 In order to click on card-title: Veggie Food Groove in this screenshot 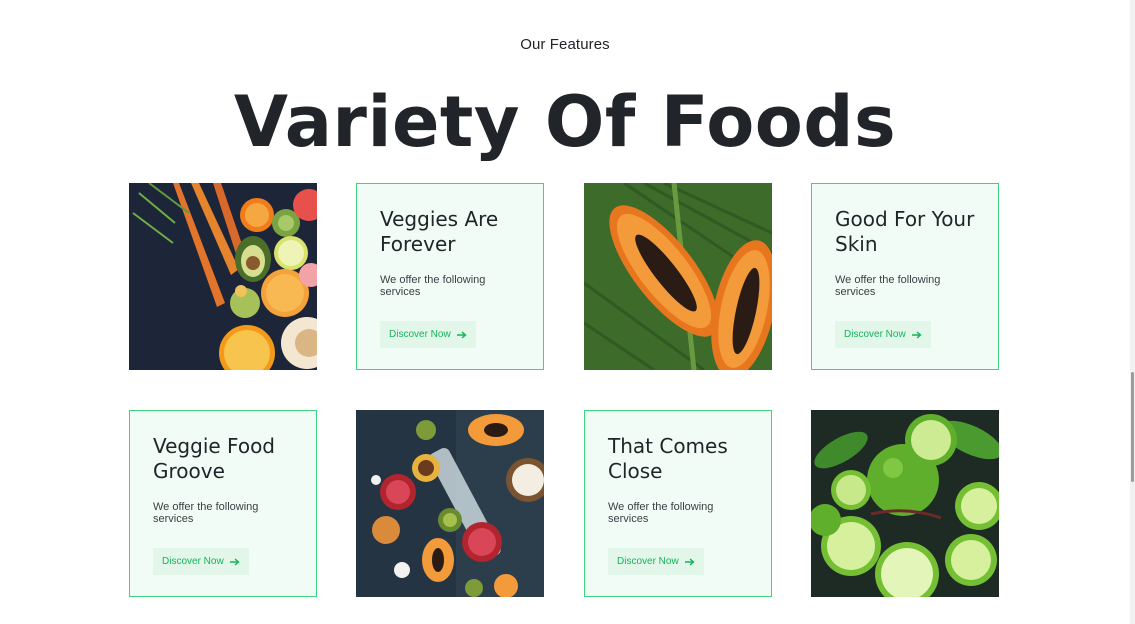, I will do `click(214, 458)`.